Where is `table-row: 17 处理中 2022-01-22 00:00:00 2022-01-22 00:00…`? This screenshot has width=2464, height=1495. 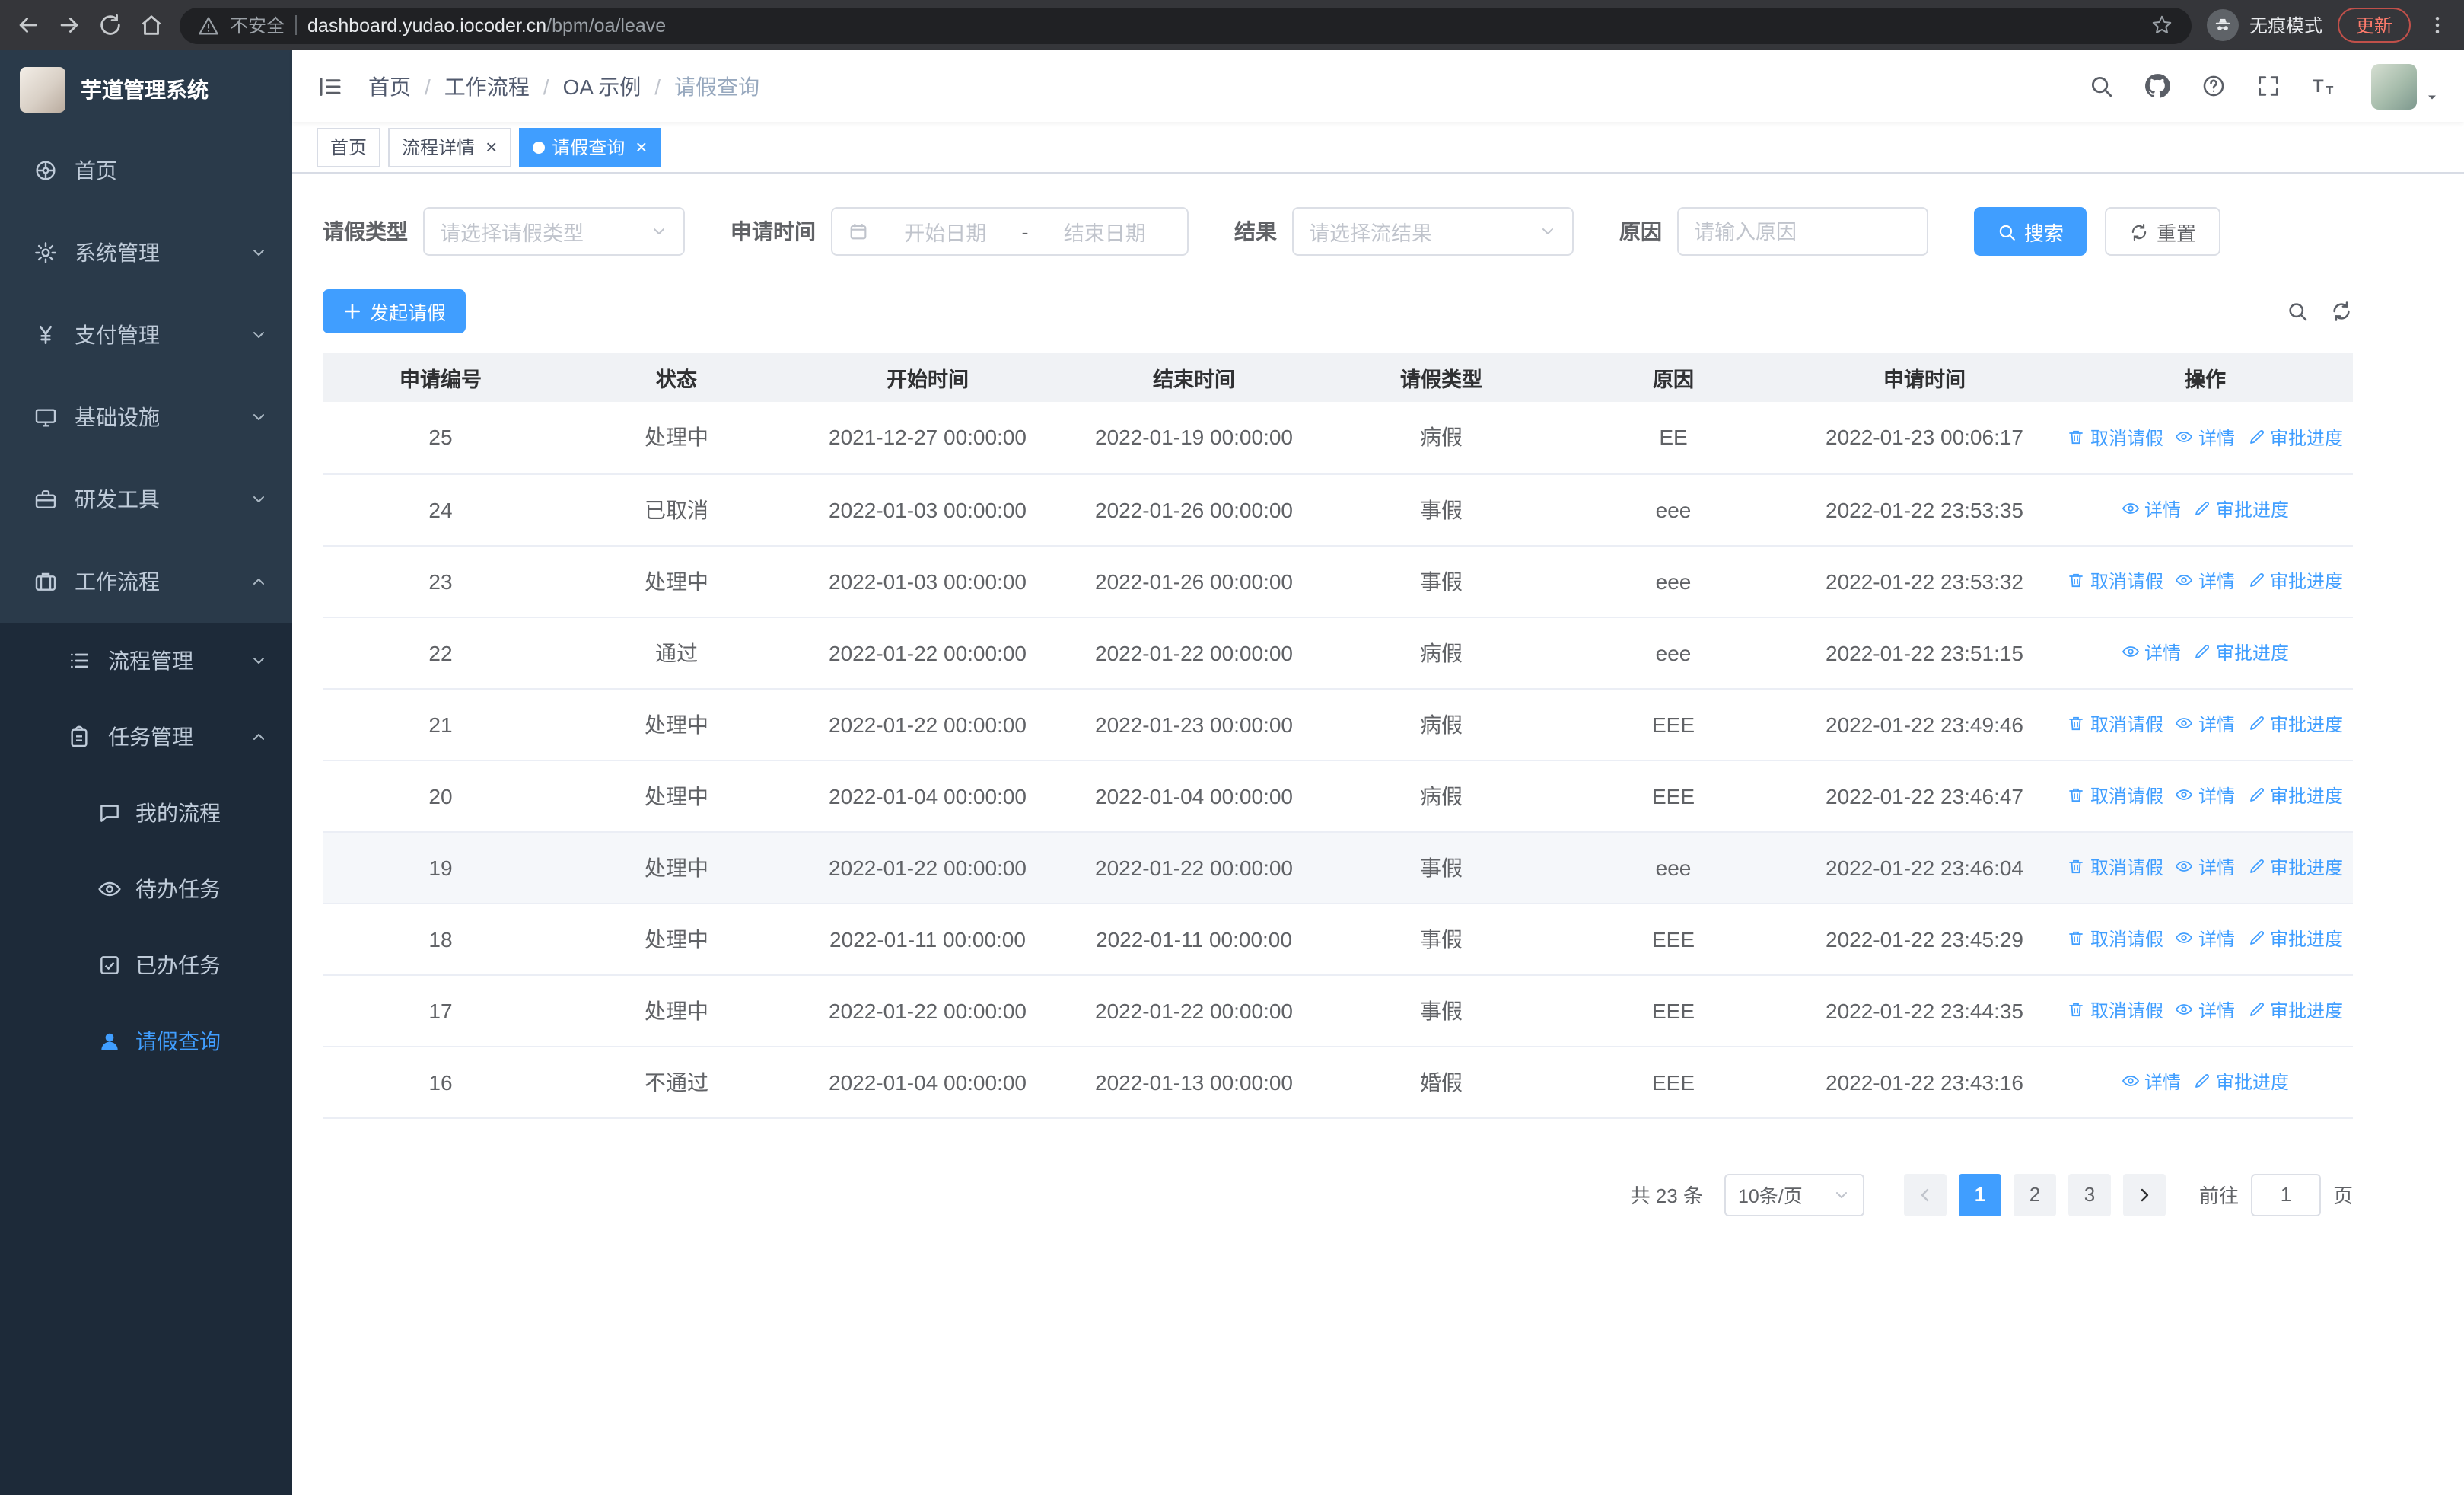 table-row: 17 处理中 2022-01-22 00:00:00 2022-01-22 00:00… is located at coordinates (1338, 1011).